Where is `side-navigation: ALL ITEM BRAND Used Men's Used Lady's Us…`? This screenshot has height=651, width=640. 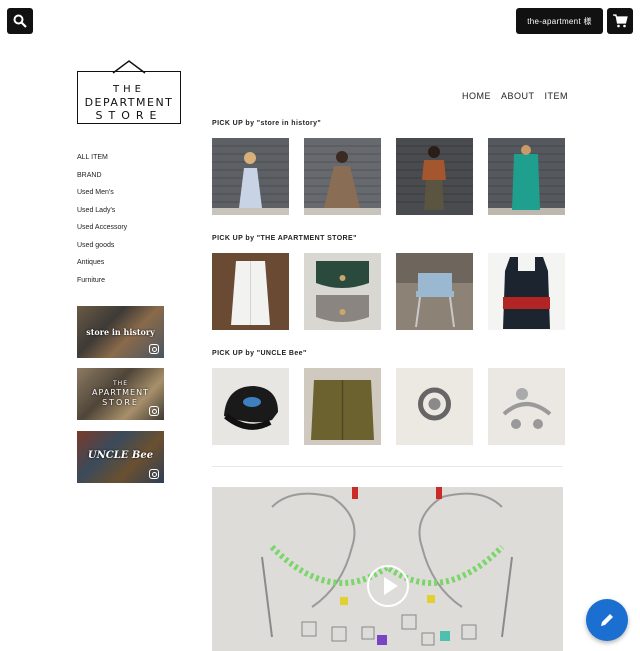 side-navigation: ALL ITEM BRAND Used Men's Used Lady's Us… is located at coordinates (102, 224).